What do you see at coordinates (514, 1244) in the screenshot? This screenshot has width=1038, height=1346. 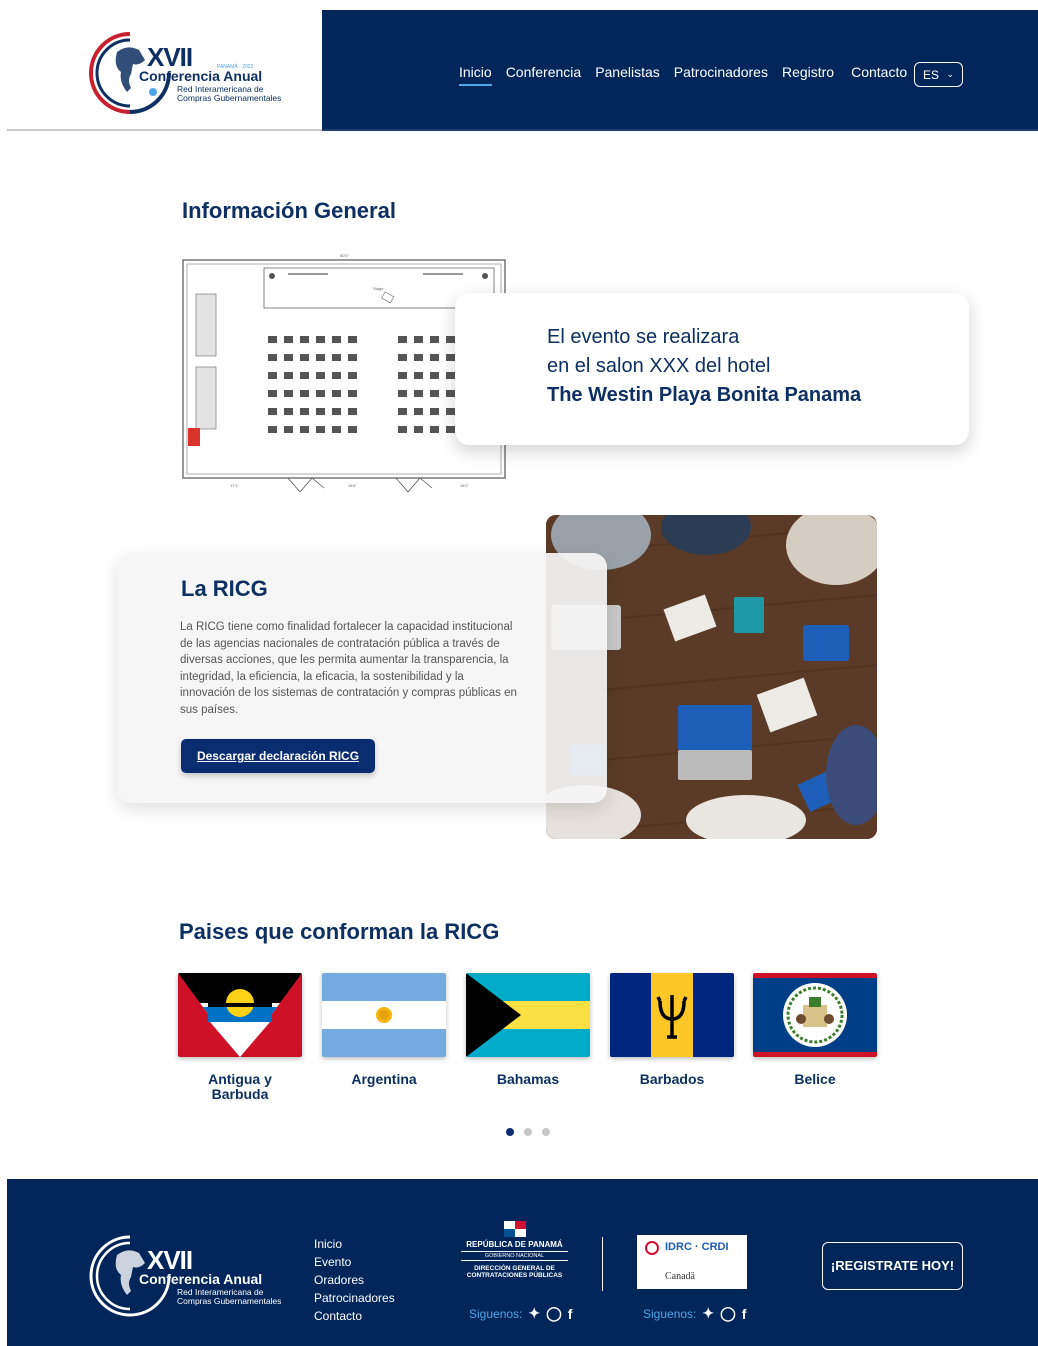 I see `panama-line1: REPÚBLICA DE PANAMÁ` at bounding box center [514, 1244].